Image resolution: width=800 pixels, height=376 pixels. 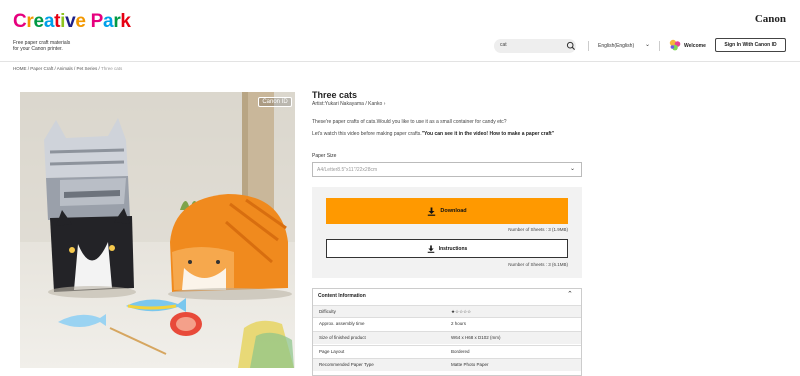 I want to click on info-value: 2 hours, so click(x=459, y=323).